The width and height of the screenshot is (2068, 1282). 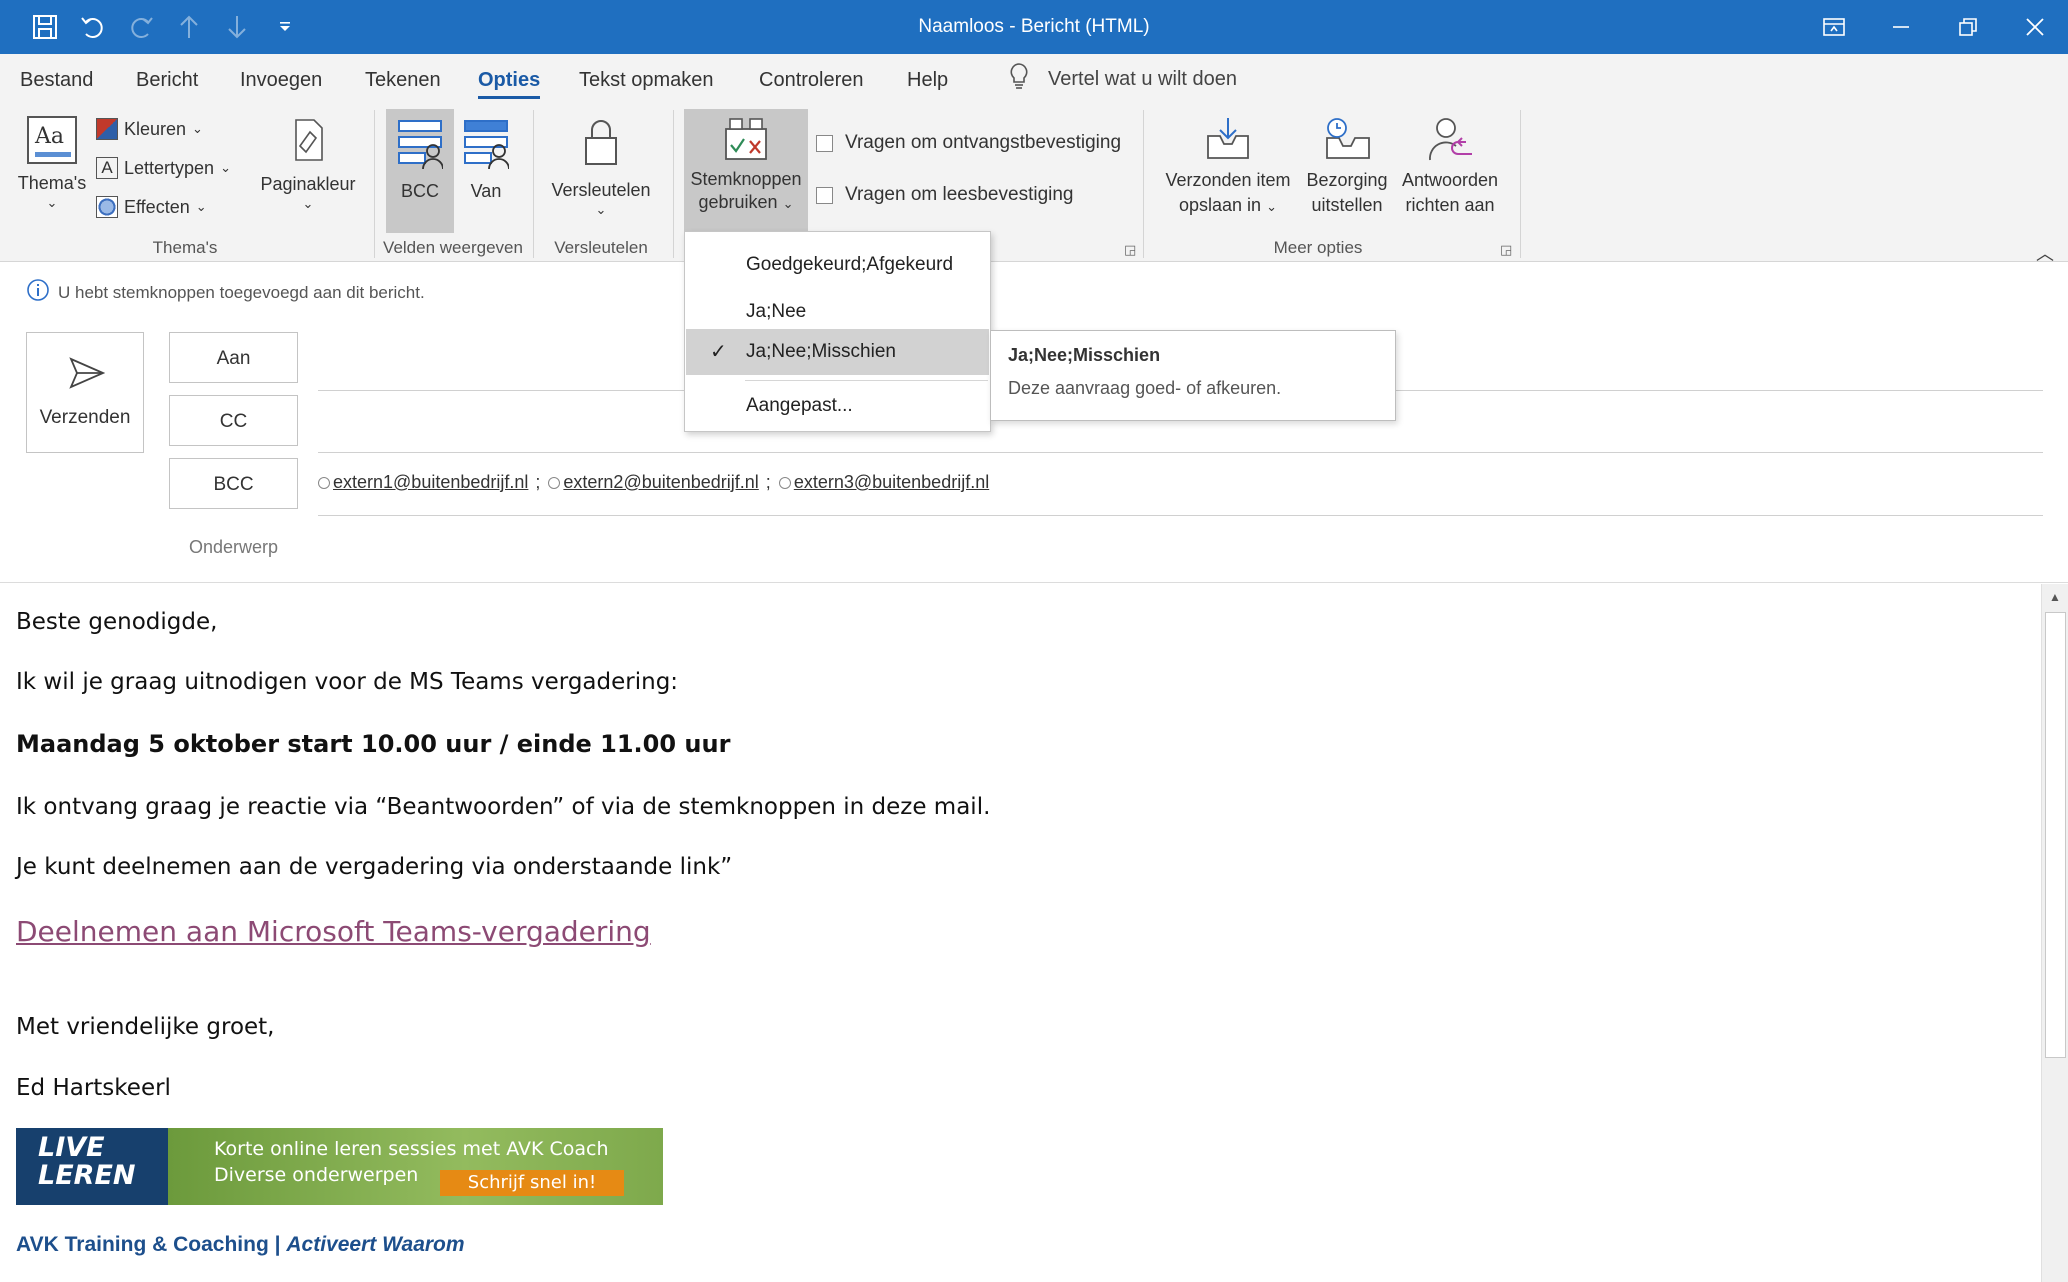 I want to click on from-toggle-button: Van, so click(x=486, y=171).